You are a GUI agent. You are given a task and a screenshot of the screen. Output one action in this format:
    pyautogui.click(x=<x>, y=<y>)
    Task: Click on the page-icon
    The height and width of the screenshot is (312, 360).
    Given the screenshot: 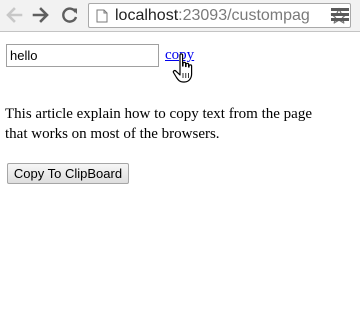 What is the action you would take?
    pyautogui.click(x=102, y=16)
    